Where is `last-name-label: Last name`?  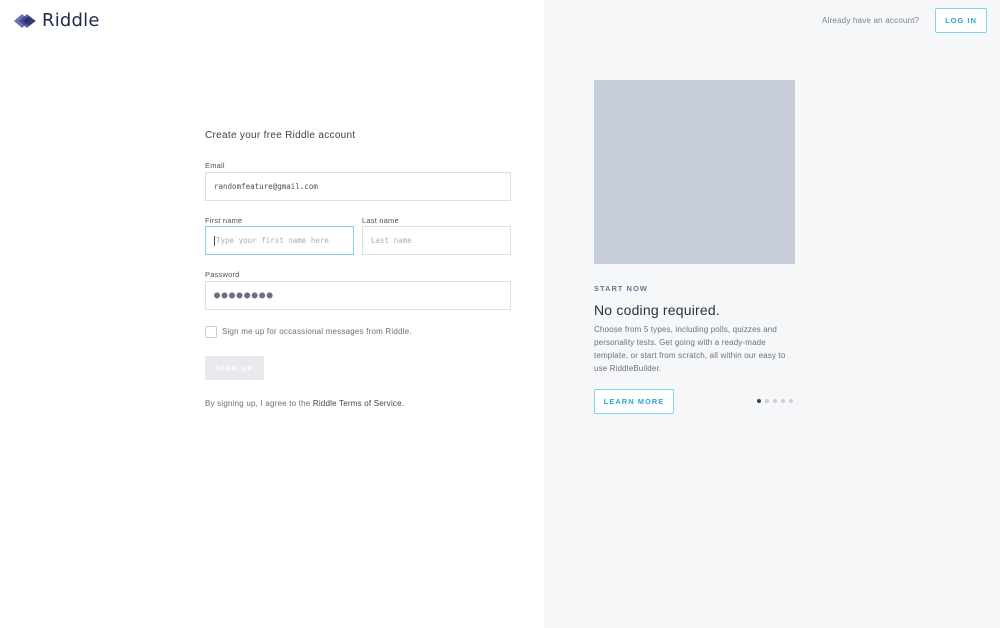
last-name-label: Last name is located at coordinates (380, 220).